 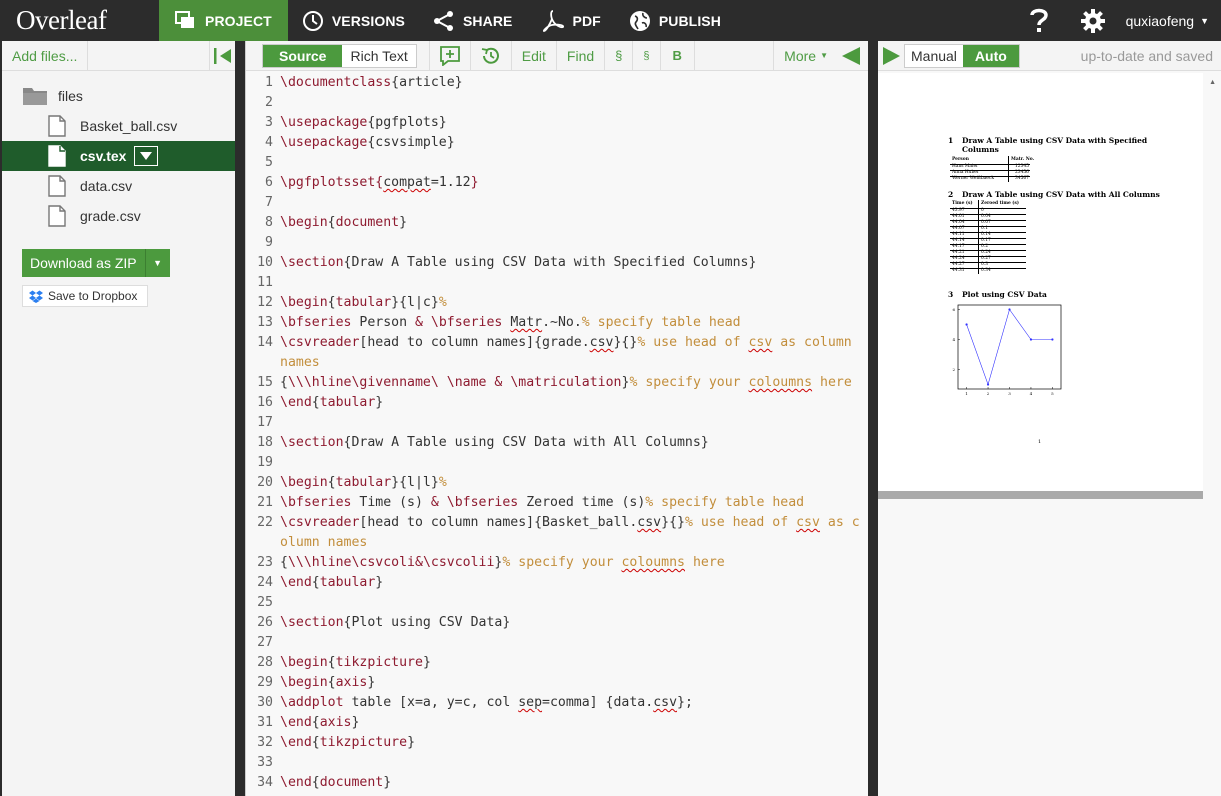 I want to click on line-number: 16, so click(x=265, y=402).